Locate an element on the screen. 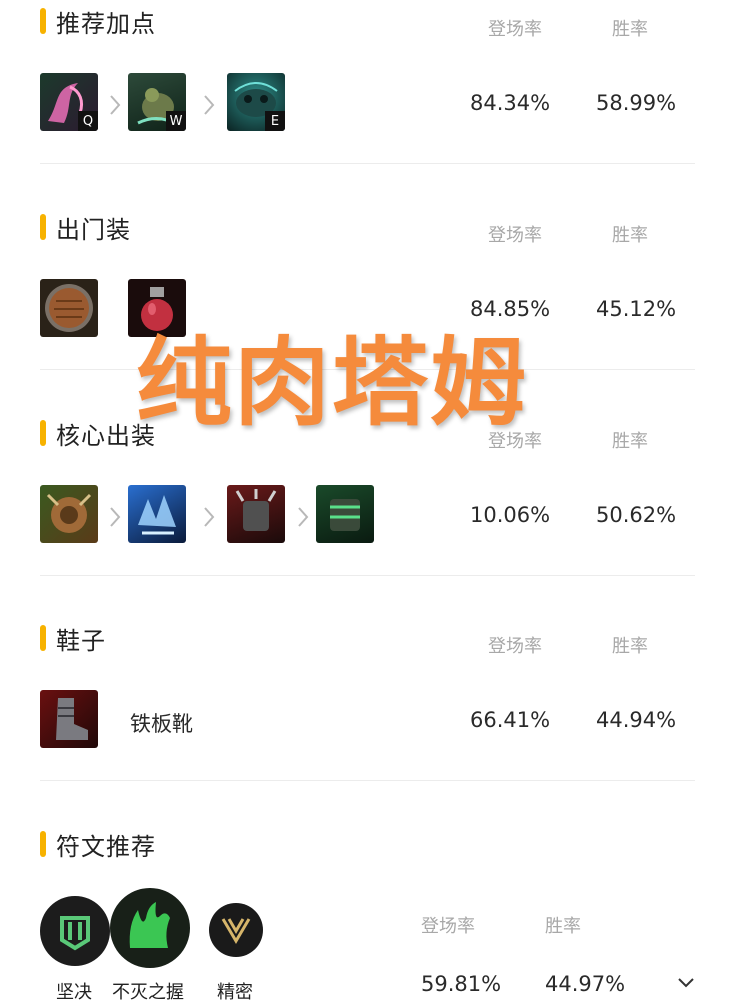  boots-item-name: 铁板靴 is located at coordinates (161, 724).